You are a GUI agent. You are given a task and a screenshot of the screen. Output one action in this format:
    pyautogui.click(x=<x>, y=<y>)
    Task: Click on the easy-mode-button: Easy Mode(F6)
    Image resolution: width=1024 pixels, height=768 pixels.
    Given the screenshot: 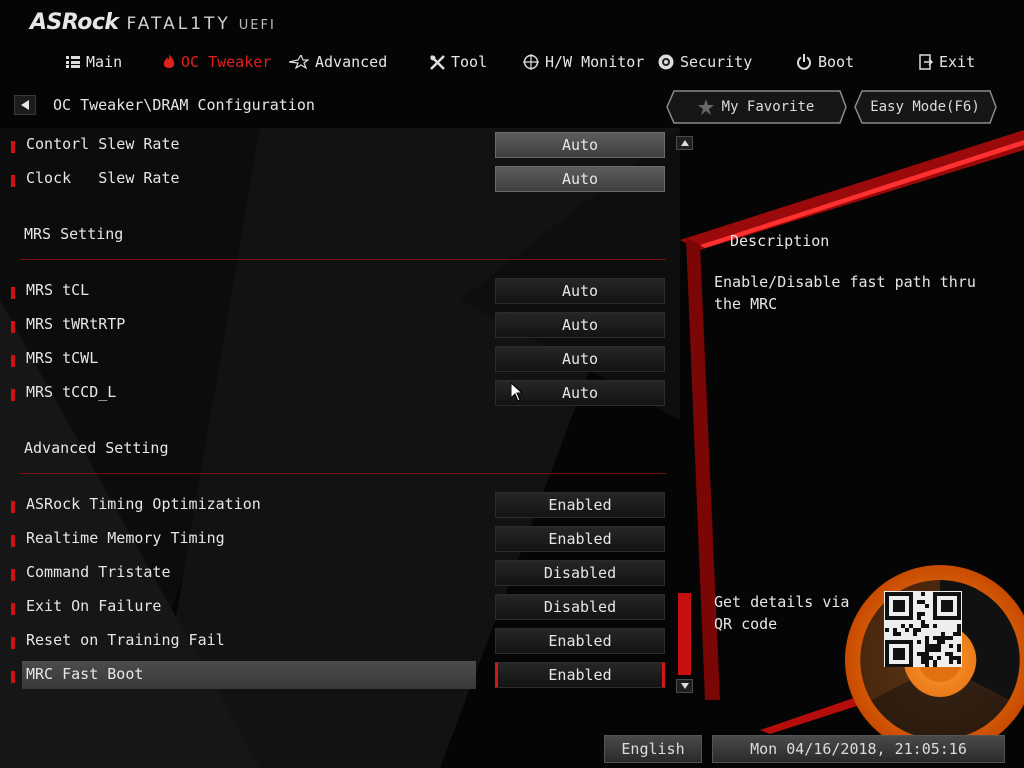 What is the action you would take?
    pyautogui.click(x=925, y=107)
    